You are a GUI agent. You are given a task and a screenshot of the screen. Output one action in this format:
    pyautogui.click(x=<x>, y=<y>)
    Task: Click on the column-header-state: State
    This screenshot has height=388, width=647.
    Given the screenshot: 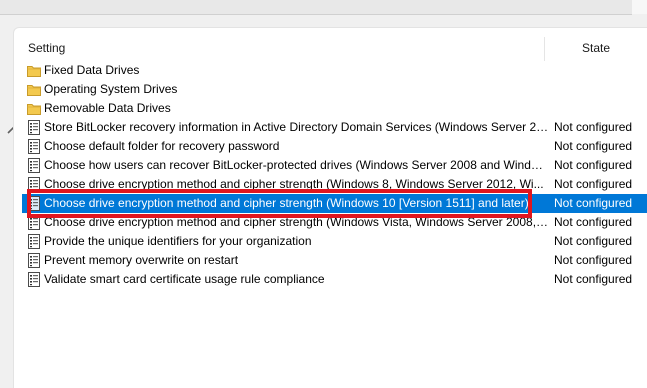 What is the action you would take?
    pyautogui.click(x=596, y=48)
    